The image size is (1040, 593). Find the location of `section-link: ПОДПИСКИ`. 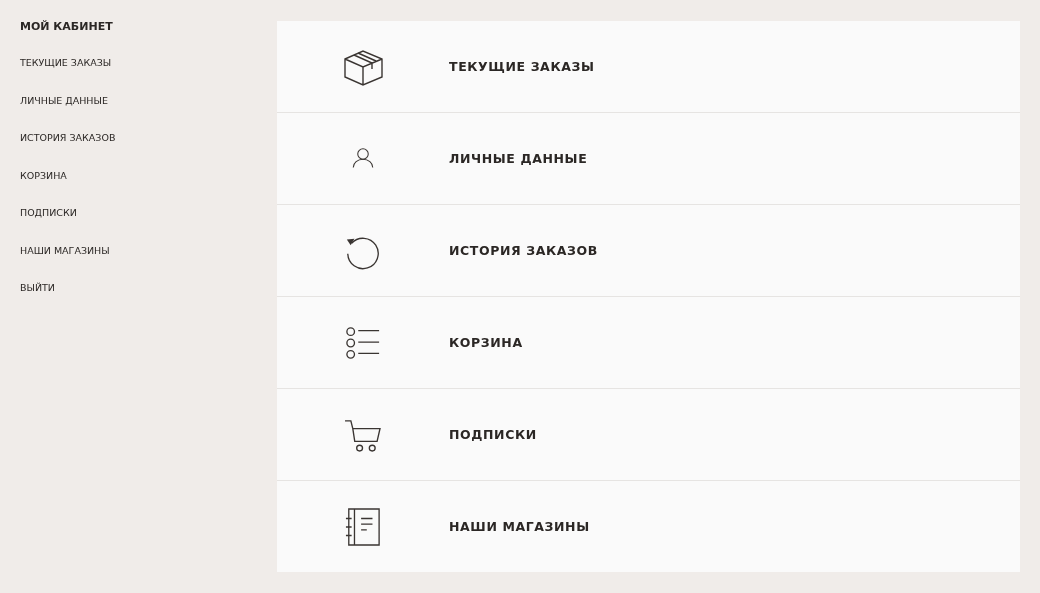

section-link: ПОДПИСКИ is located at coordinates (493, 434).